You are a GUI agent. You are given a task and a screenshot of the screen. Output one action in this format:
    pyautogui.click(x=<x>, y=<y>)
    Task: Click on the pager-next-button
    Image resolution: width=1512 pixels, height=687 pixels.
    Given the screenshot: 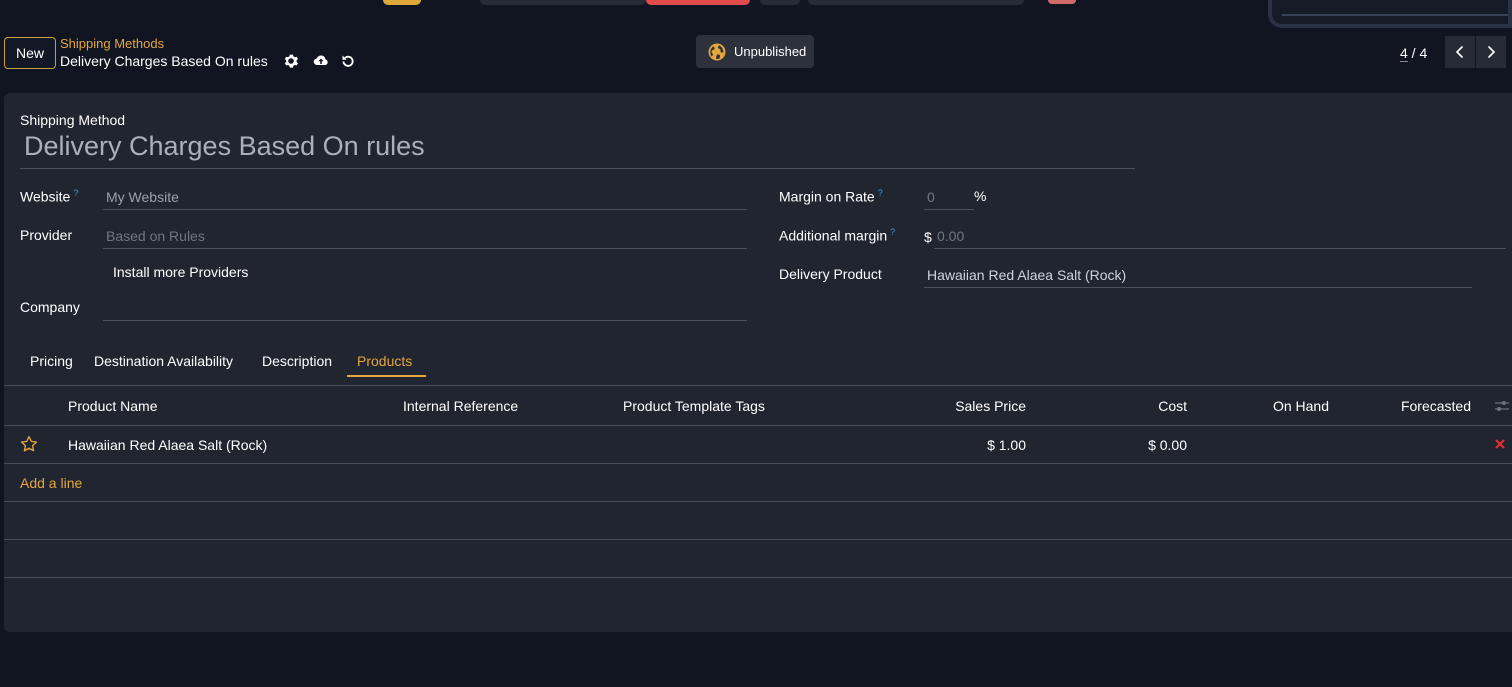 What is the action you would take?
    pyautogui.click(x=1491, y=52)
    